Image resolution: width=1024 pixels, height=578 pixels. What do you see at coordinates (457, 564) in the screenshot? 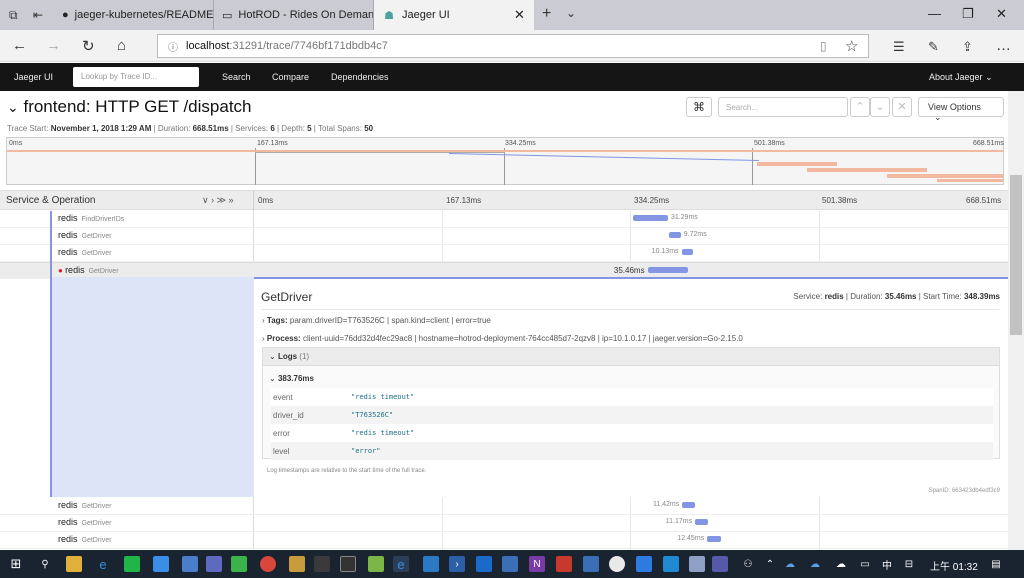
I see `powershell-icon: ›` at bounding box center [457, 564].